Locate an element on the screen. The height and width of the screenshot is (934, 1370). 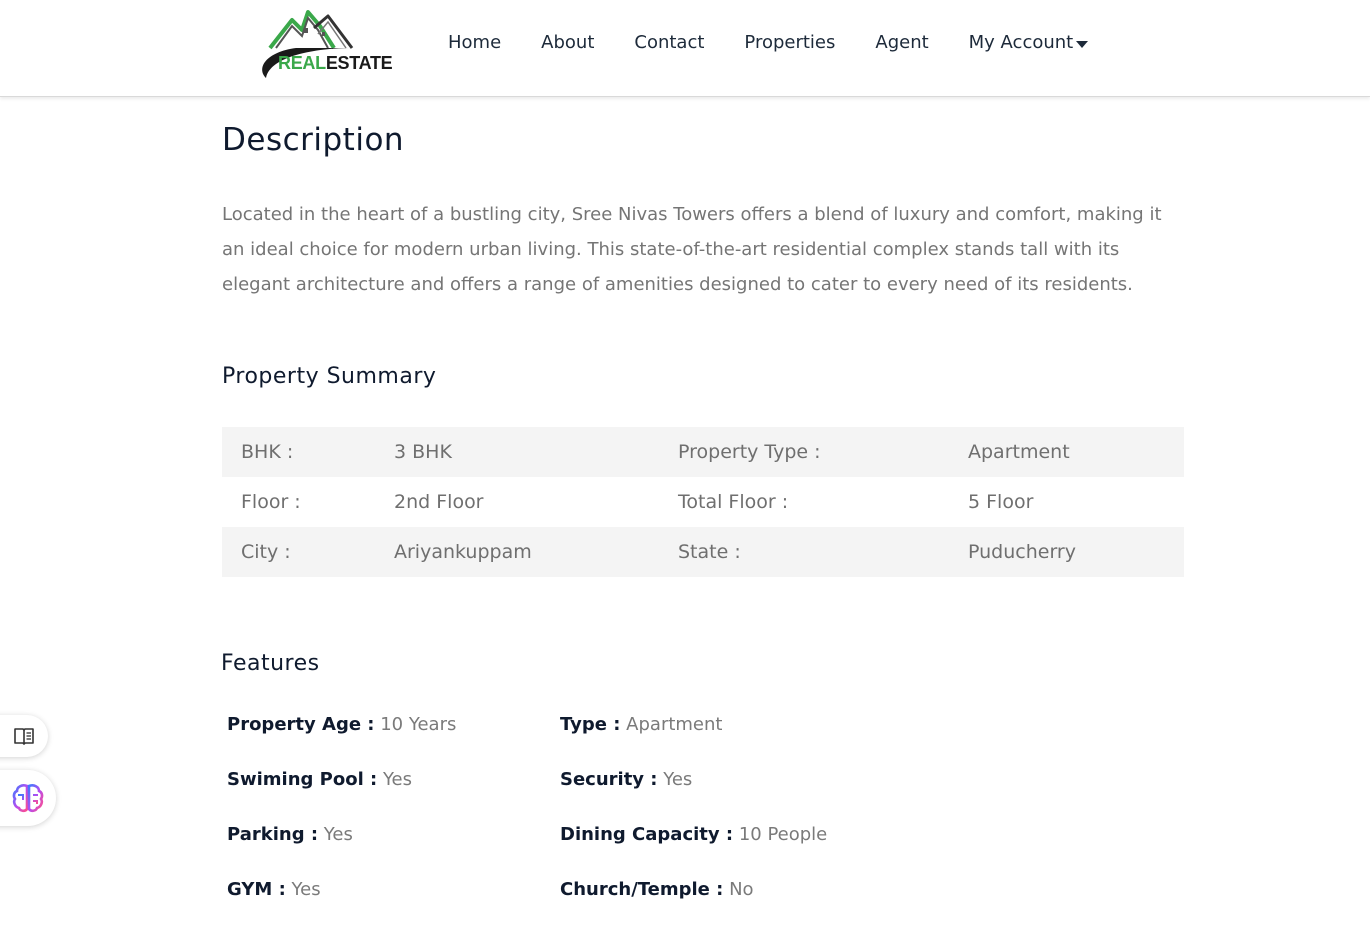
table-row: Floor : 2nd Floor Total Floor : 5 Floor is located at coordinates (703, 502).